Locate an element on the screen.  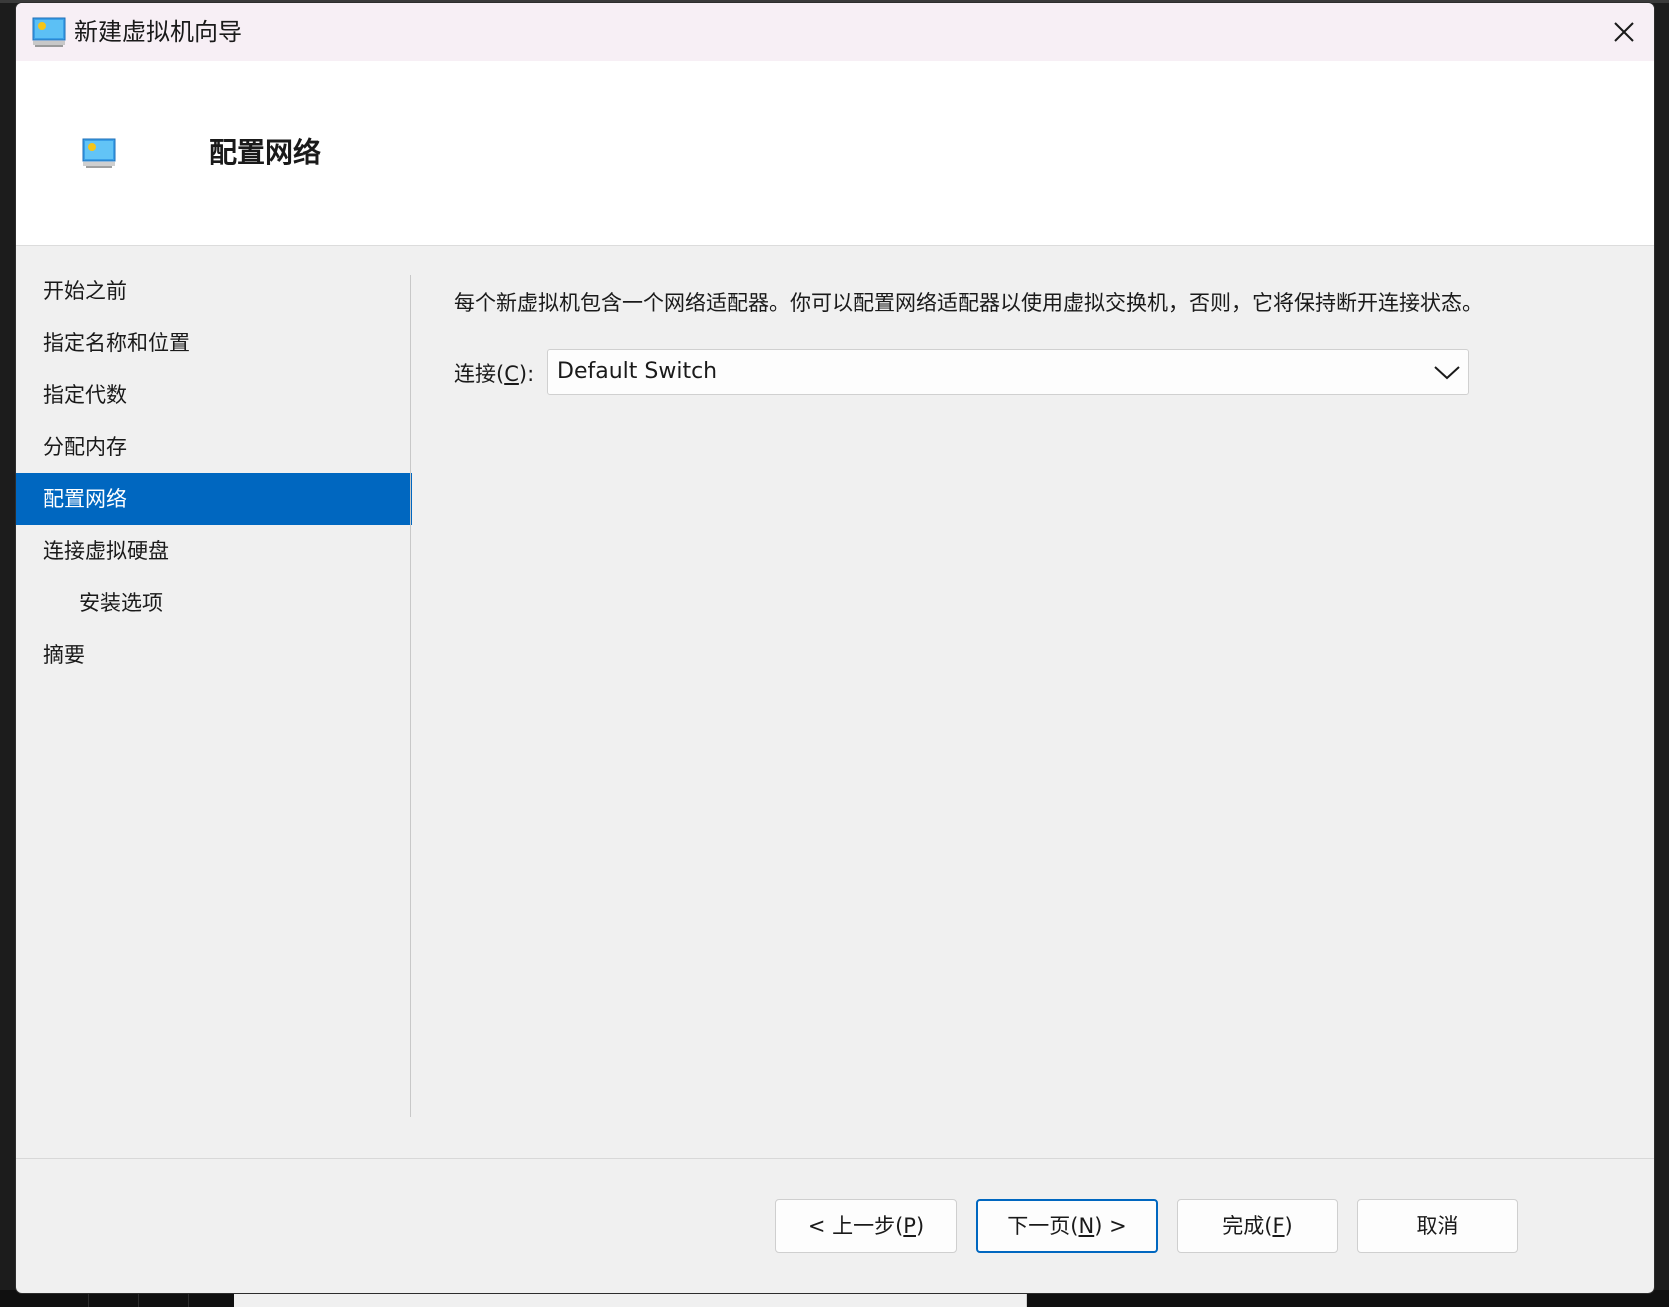
nav-item-label: 分配内存 is located at coordinates (85, 447).